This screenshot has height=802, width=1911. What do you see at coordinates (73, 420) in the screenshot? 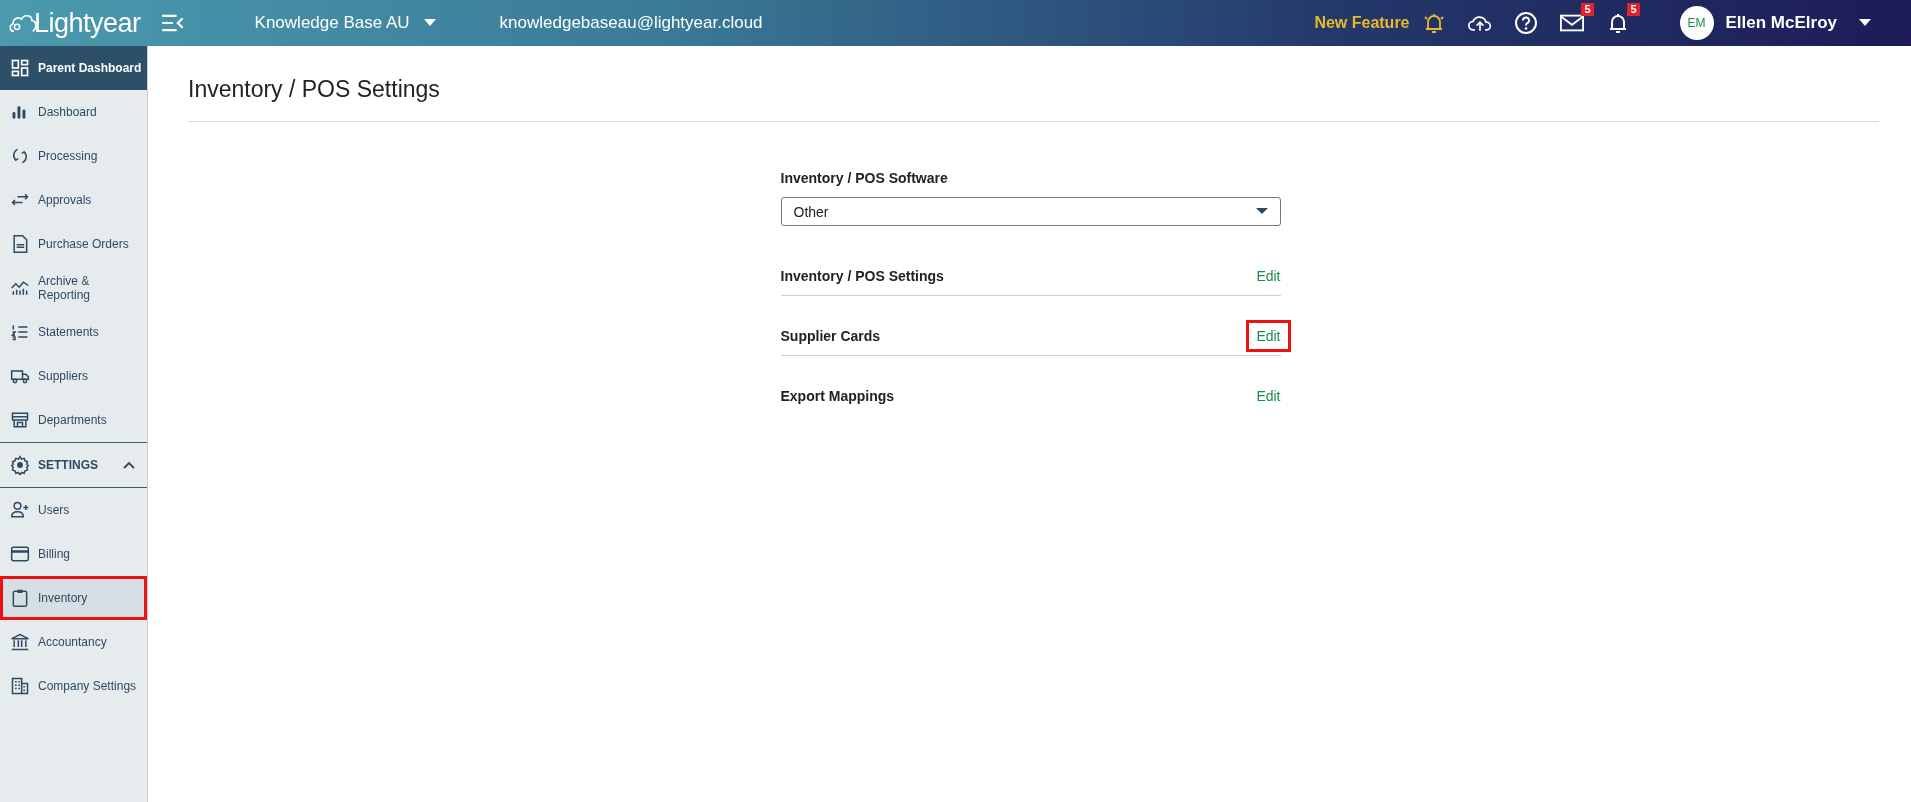
I see `sidebar-item: Departments` at bounding box center [73, 420].